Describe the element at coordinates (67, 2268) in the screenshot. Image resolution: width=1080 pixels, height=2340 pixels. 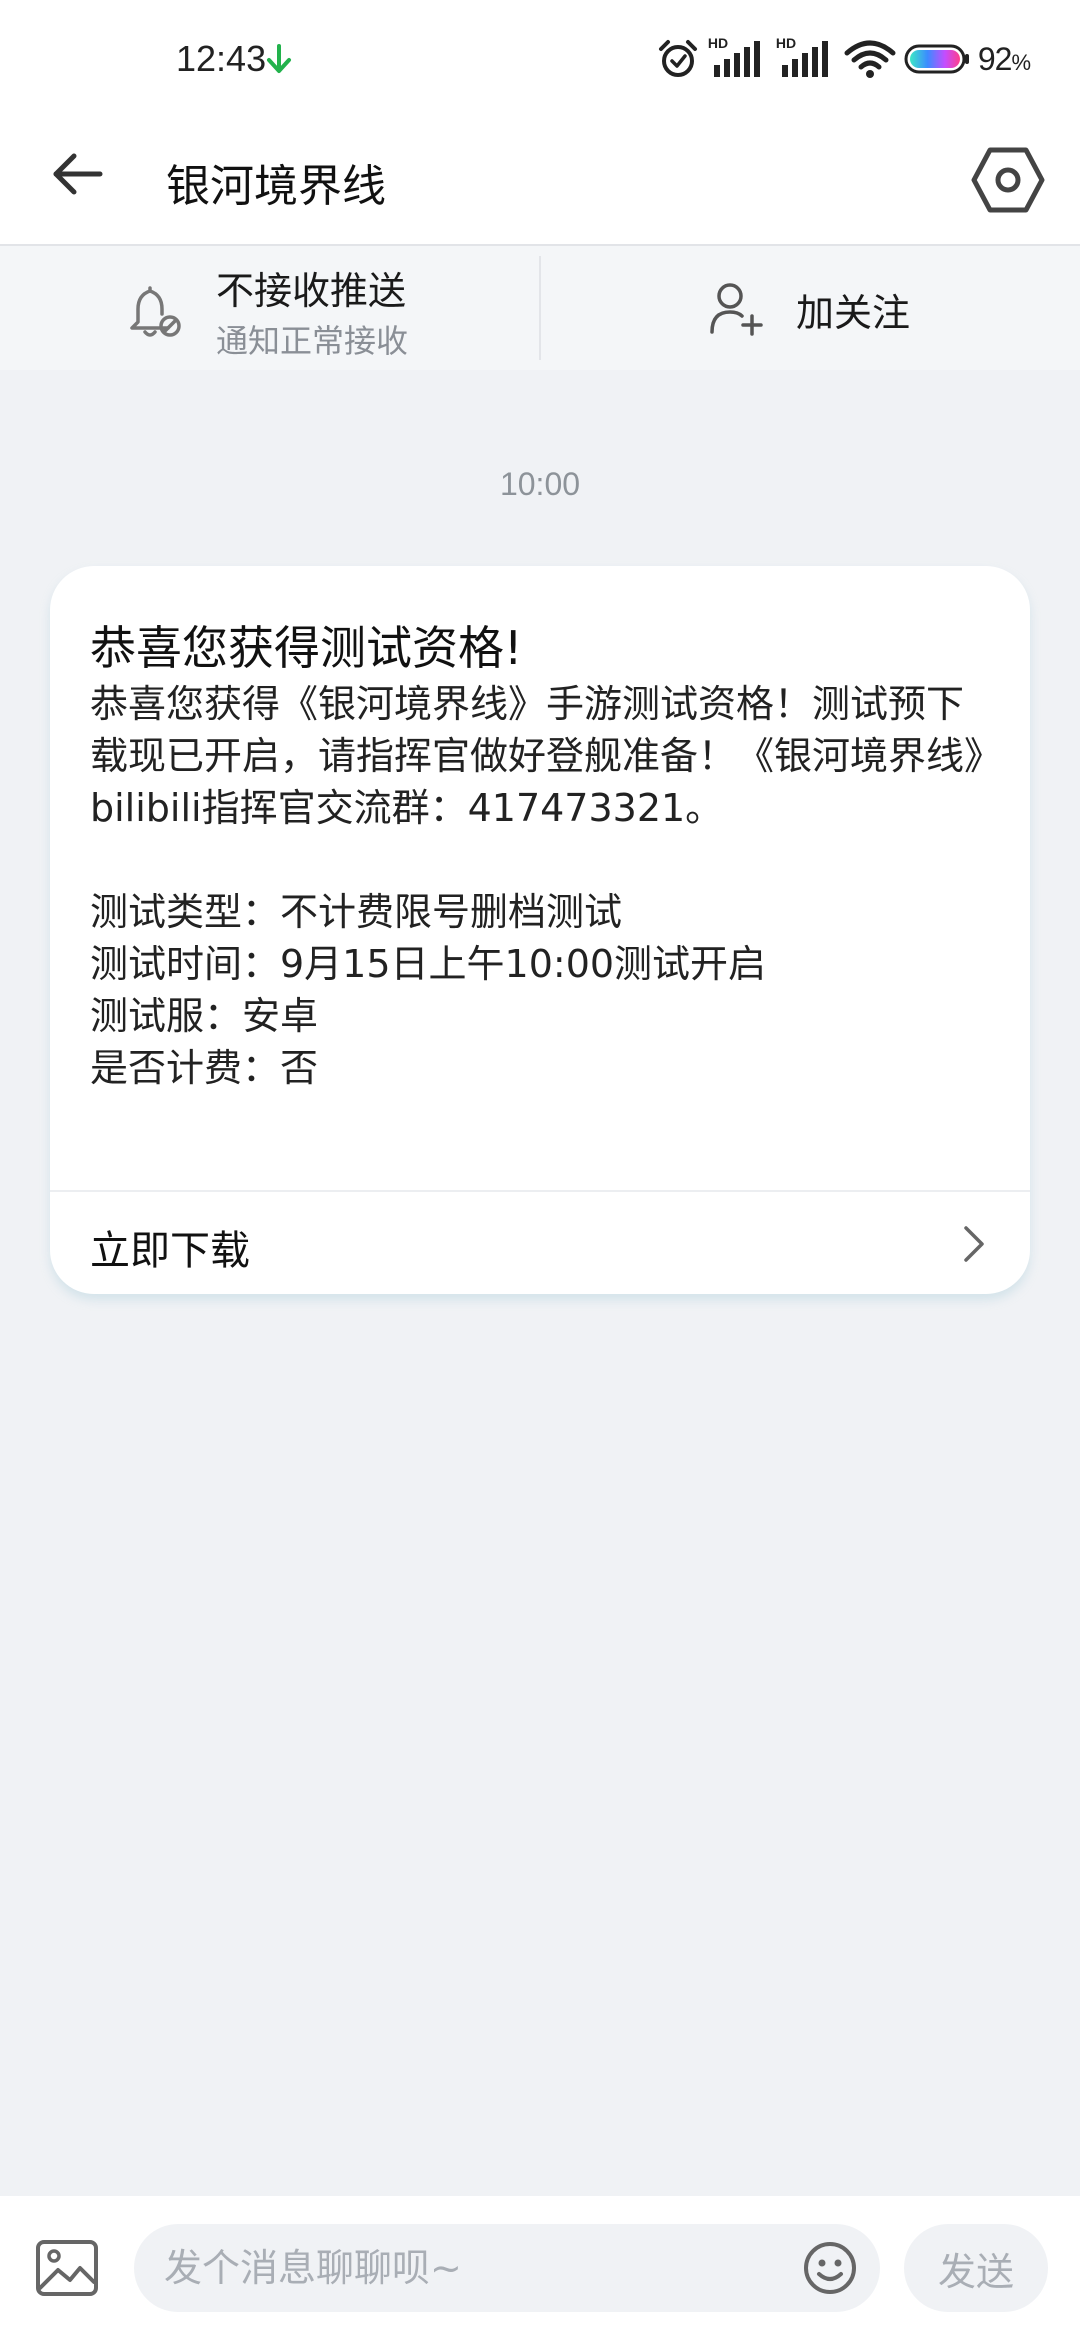
I see `image-icon` at that location.